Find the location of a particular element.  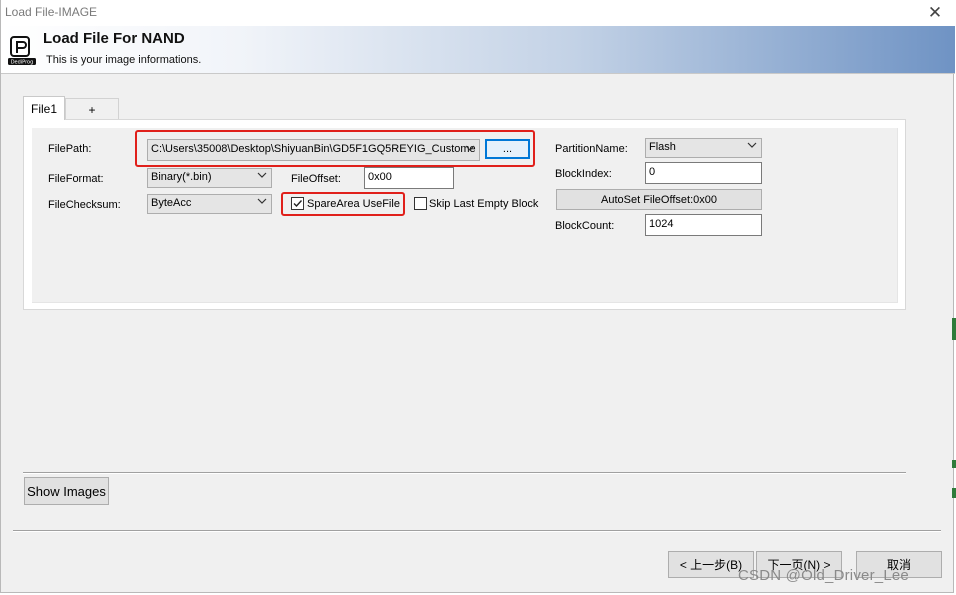

fileformat-dropdown: Binary(*.bin) is located at coordinates (209, 178).